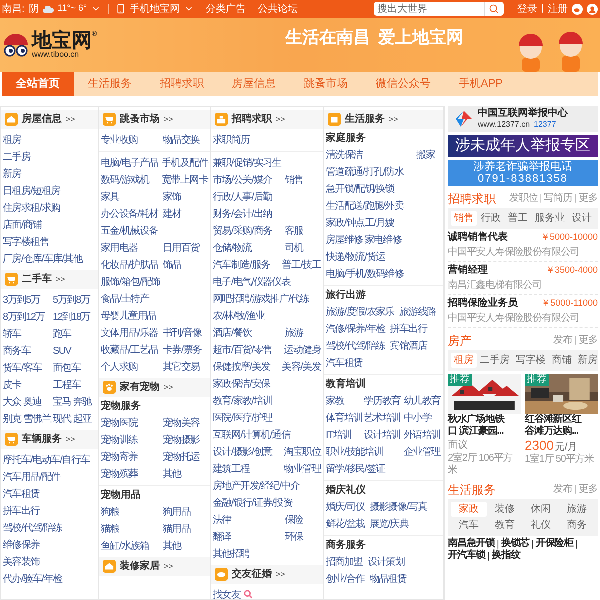 The height and width of the screenshot is (600, 600). I want to click on category-link: 网吧招聘/游戏推广/代练, so click(261, 299).